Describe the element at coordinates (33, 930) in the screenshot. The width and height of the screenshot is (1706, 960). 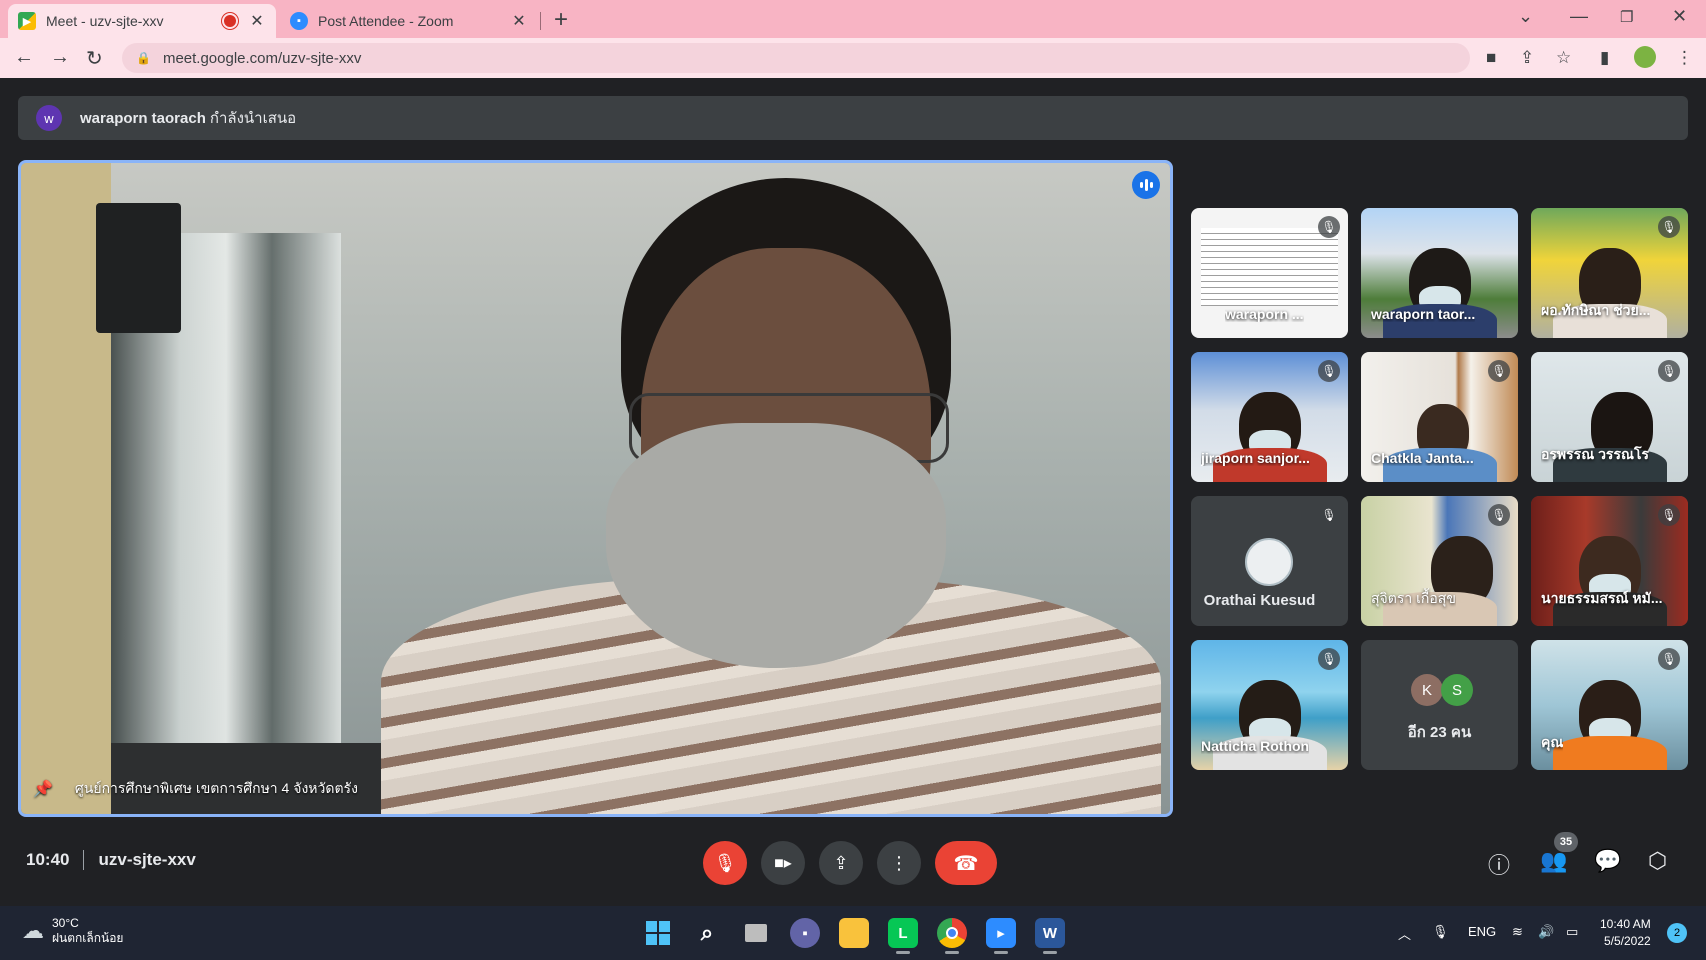
I see `cloud-rain-icon: ☁` at that location.